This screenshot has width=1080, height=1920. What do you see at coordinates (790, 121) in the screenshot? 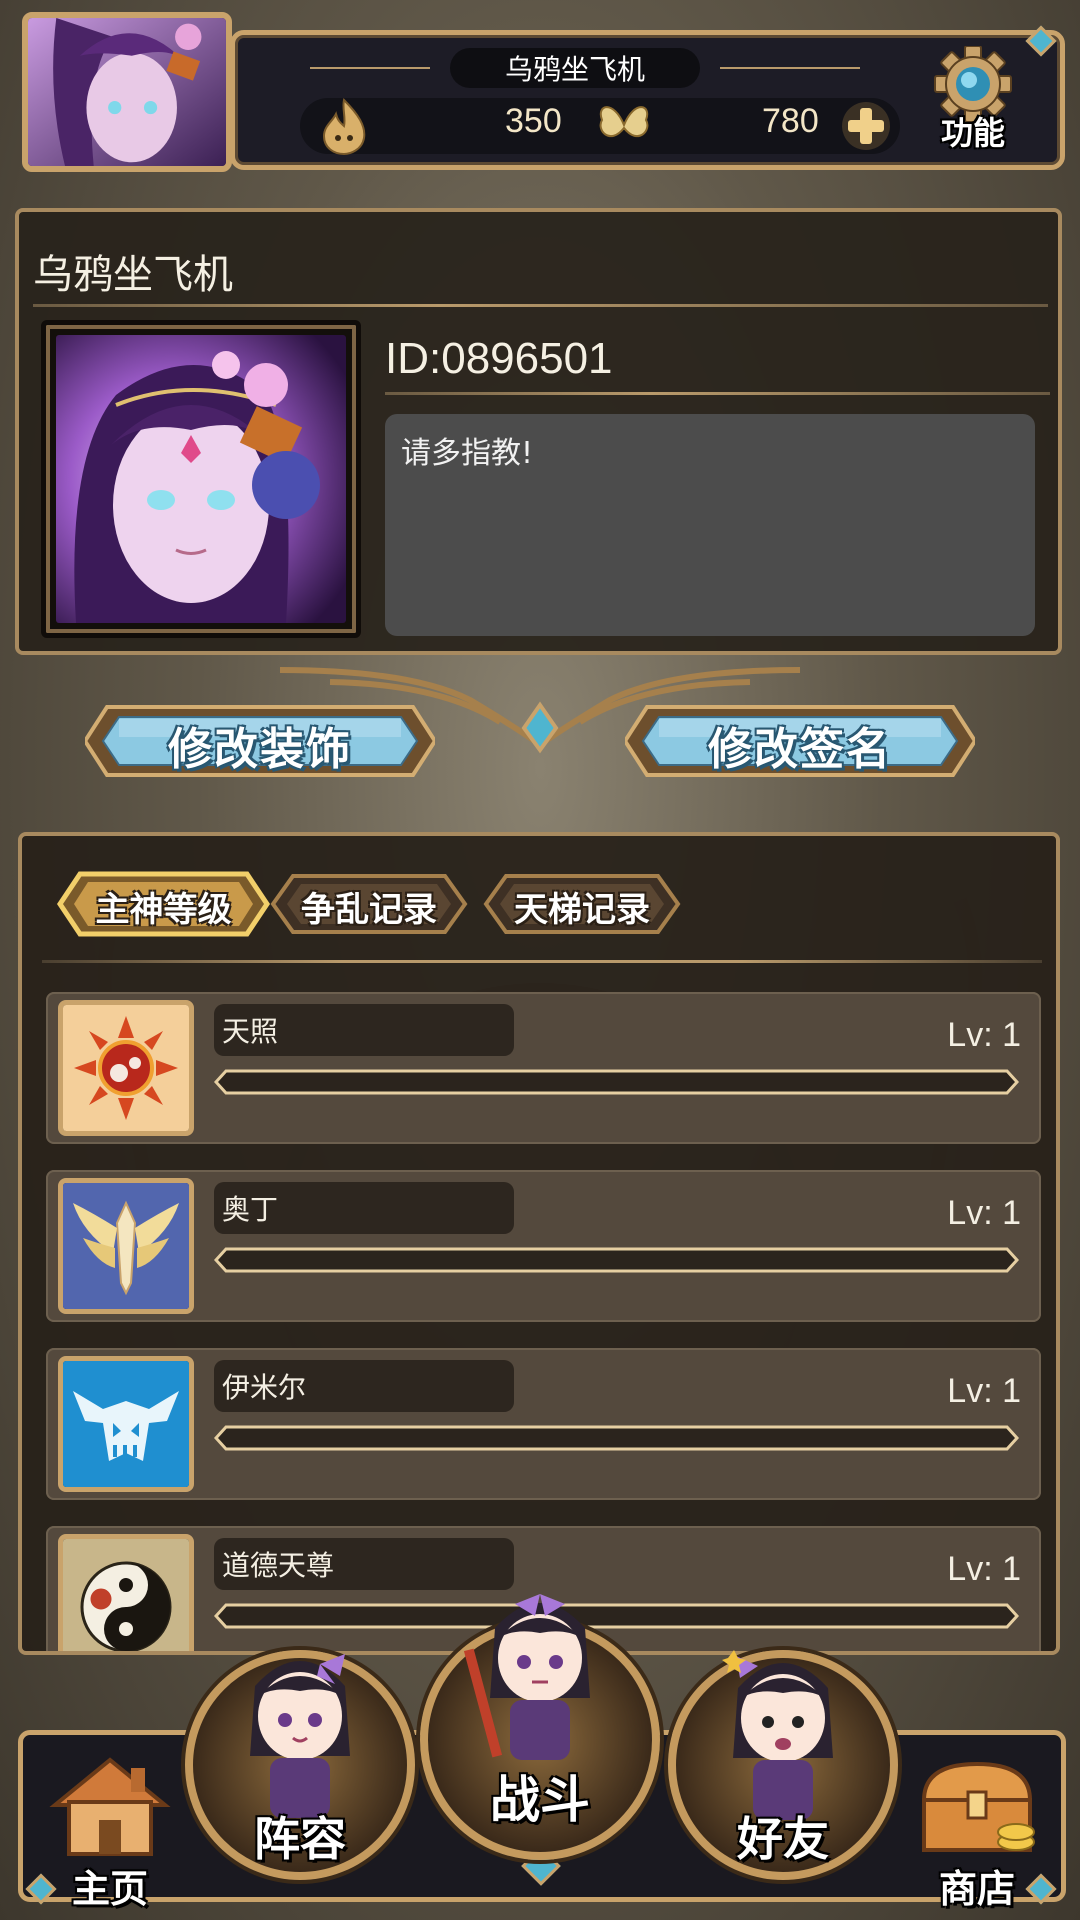
I see `currency-2-value: 780` at bounding box center [790, 121].